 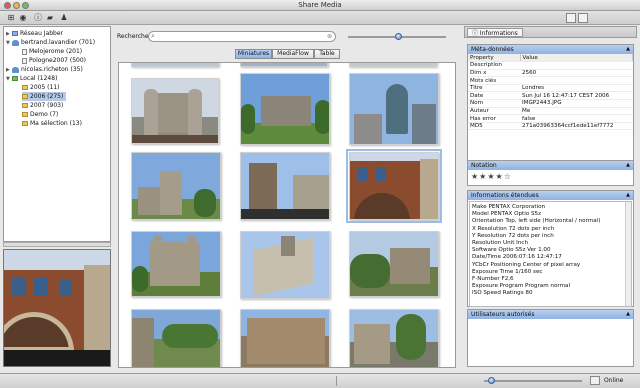 What do you see at coordinates (64, 18) in the screenshot?
I see `user-icon: ♟` at bounding box center [64, 18].